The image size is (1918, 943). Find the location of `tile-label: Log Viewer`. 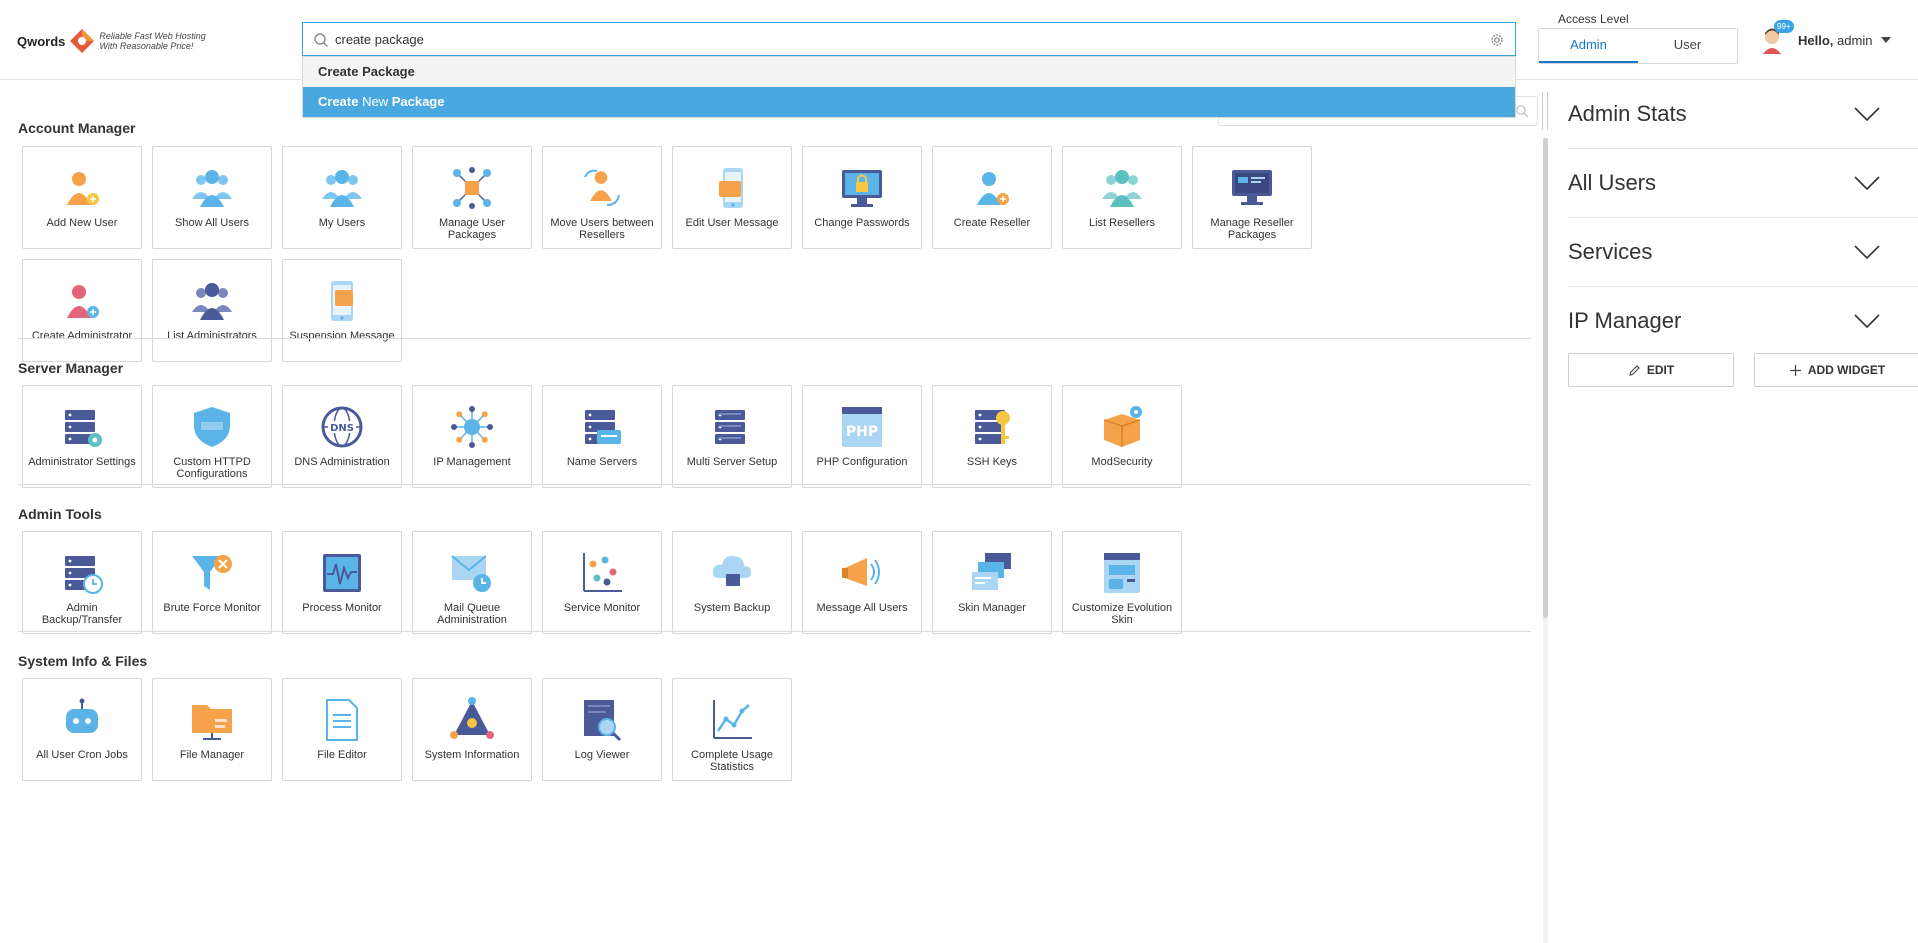

tile-label: Log Viewer is located at coordinates (602, 755).